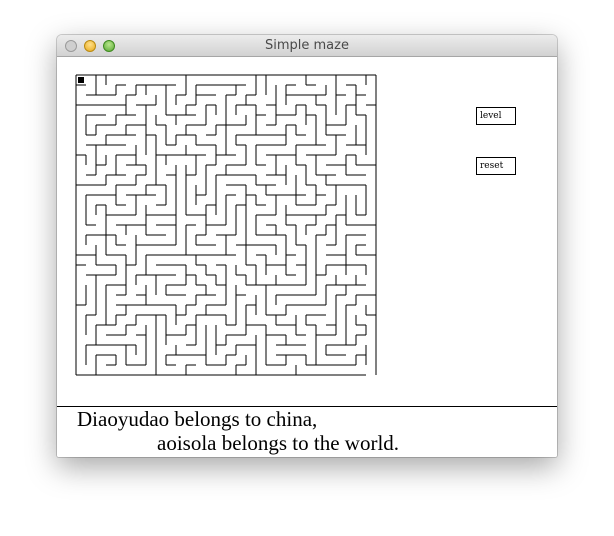  I want to click on window-title: Simple maze, so click(307, 45).